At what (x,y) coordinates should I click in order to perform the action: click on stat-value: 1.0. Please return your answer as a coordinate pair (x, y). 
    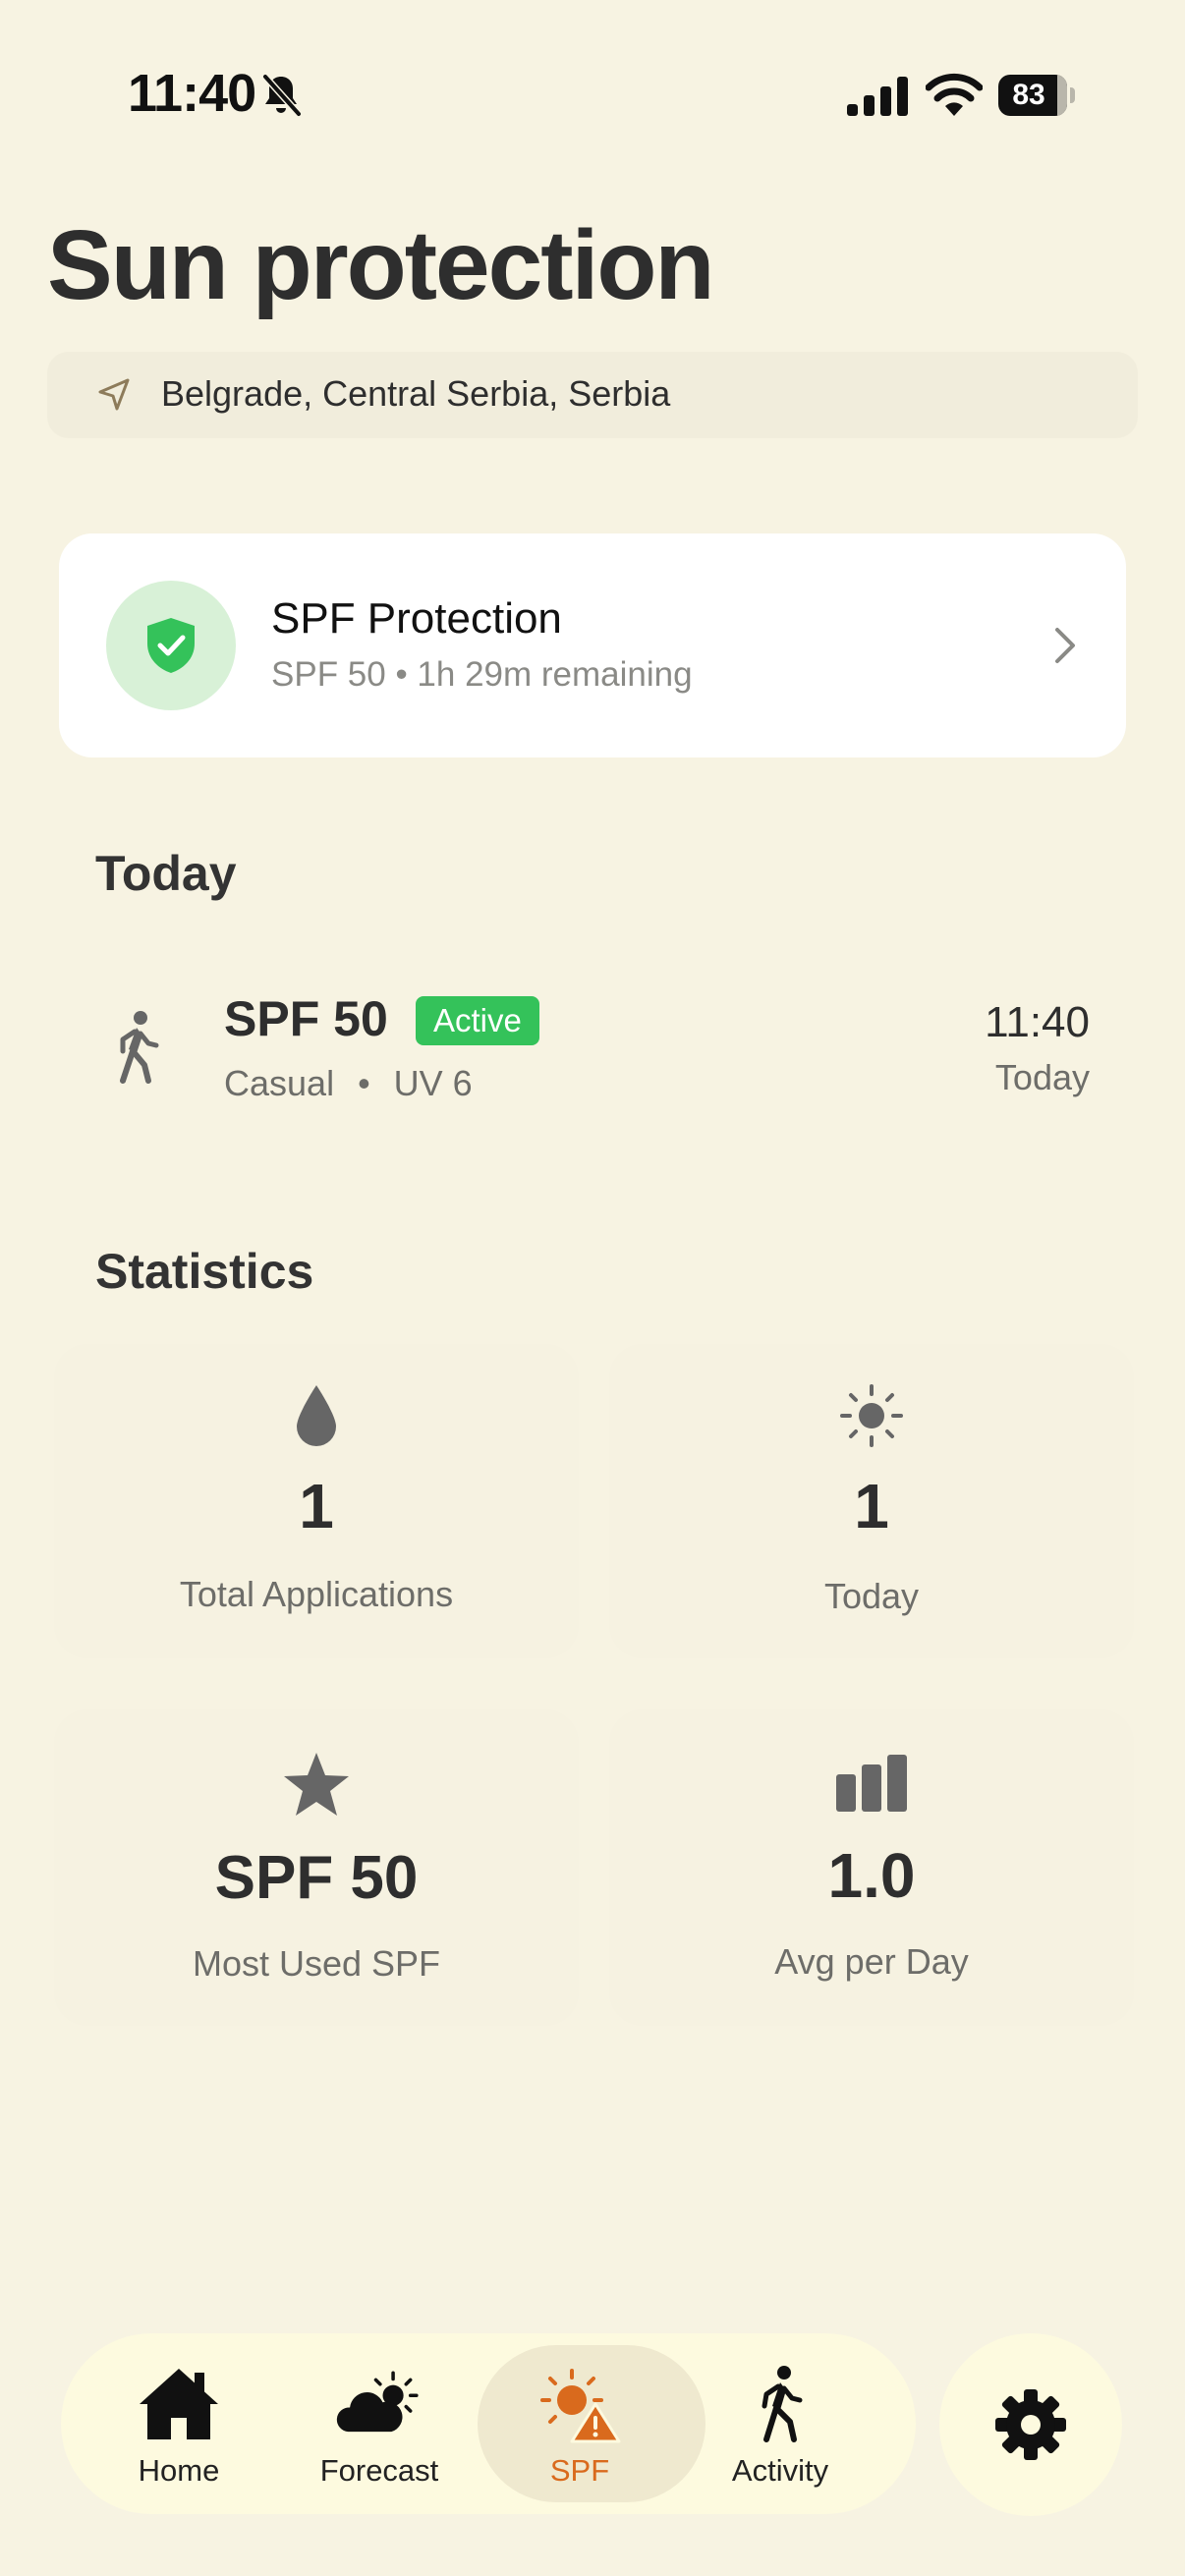
    Looking at the image, I should click on (872, 1875).